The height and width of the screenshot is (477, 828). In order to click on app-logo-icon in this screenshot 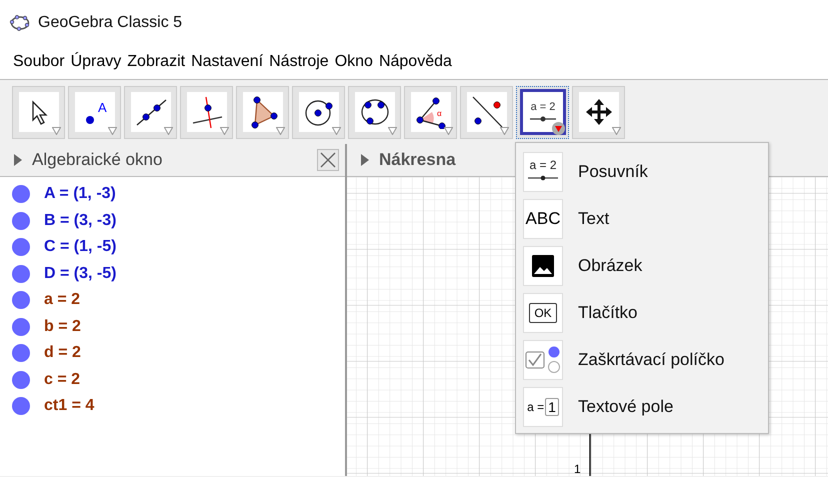, I will do `click(20, 22)`.